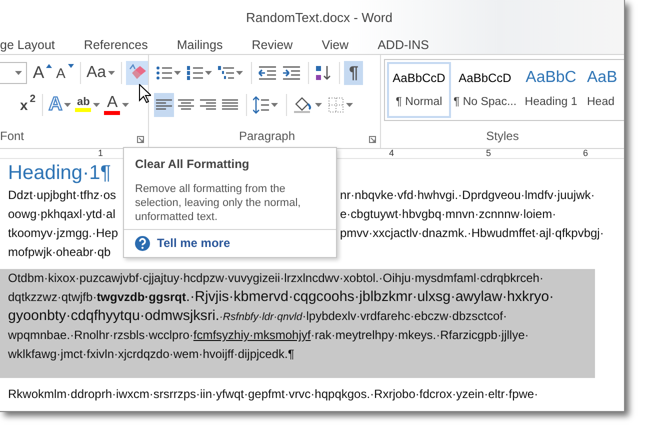  I want to click on group-label: Paragraph, so click(267, 136).